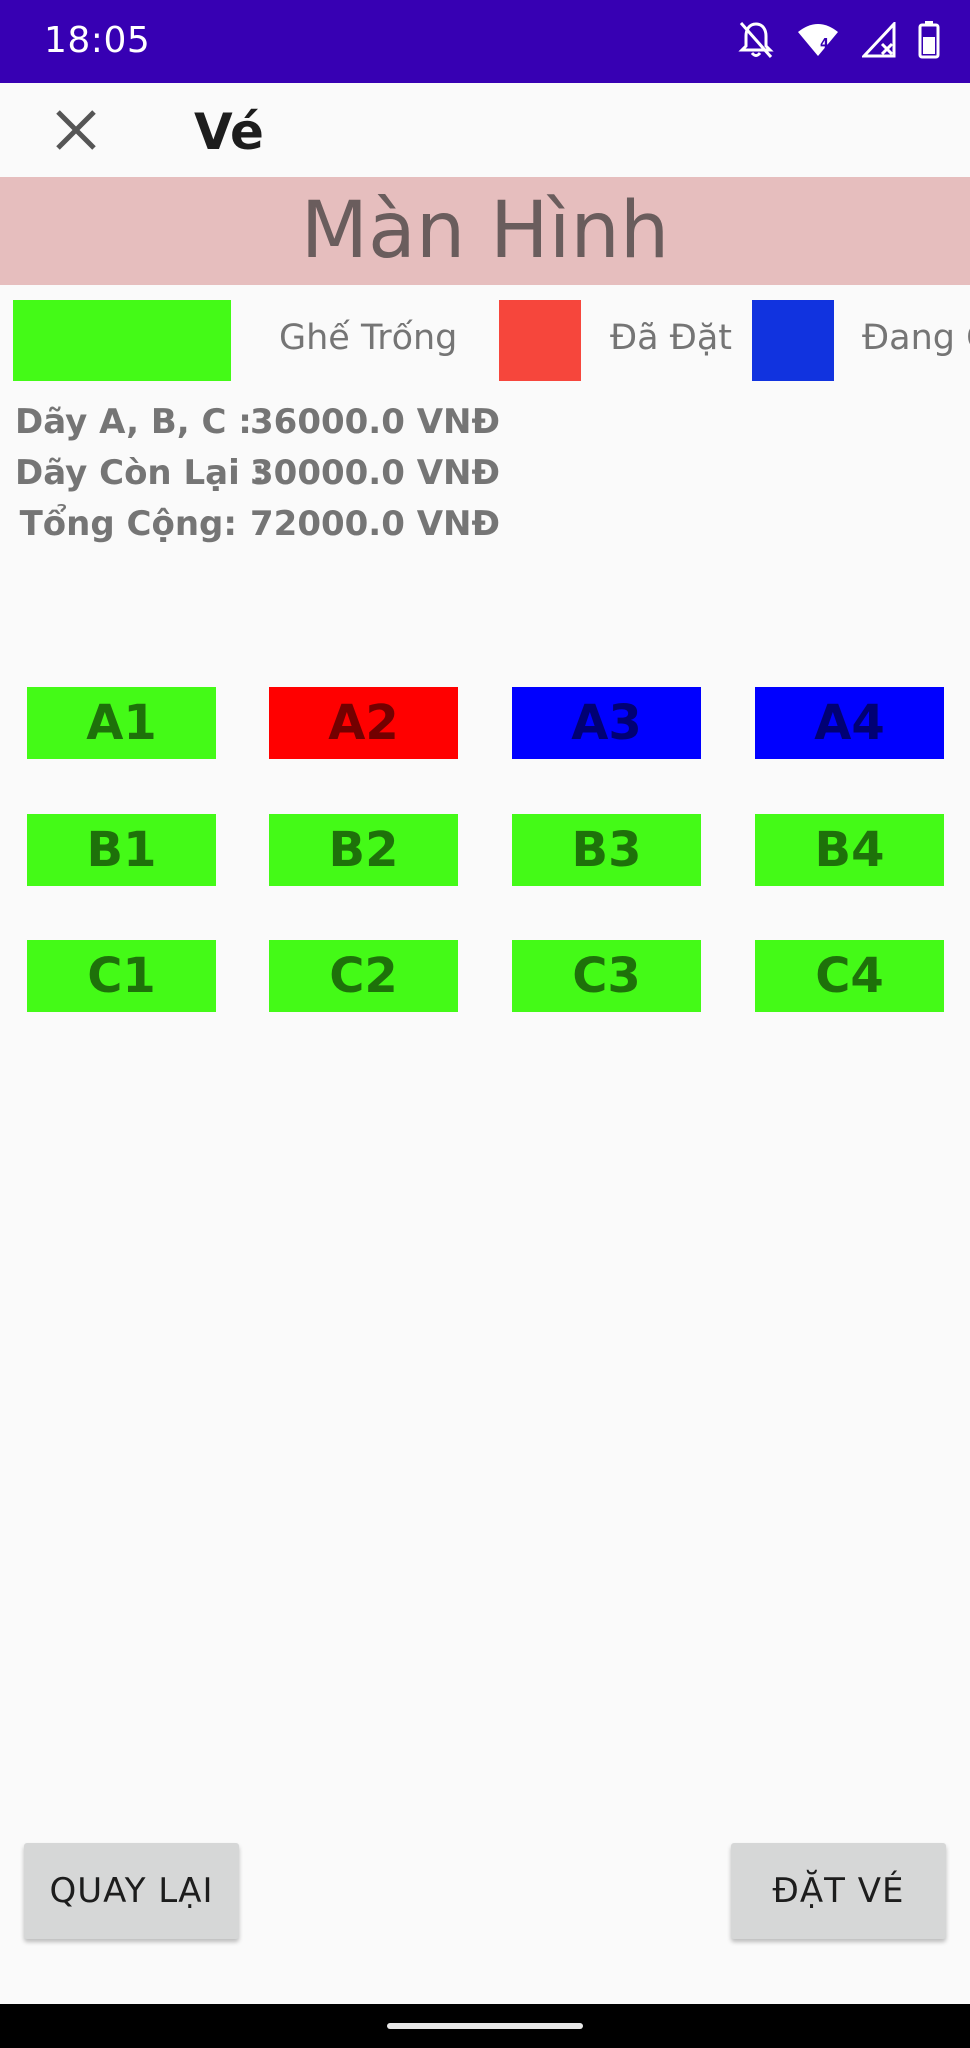  What do you see at coordinates (131, 1891) in the screenshot?
I see `back-button: QUAY LẠI` at bounding box center [131, 1891].